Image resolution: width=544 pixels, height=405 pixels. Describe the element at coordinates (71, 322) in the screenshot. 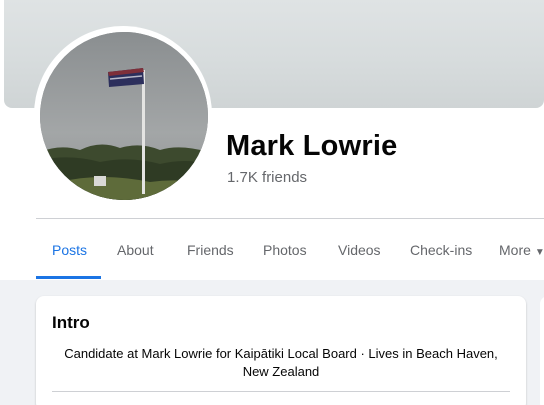

I see `intro-title: Intro` at that location.